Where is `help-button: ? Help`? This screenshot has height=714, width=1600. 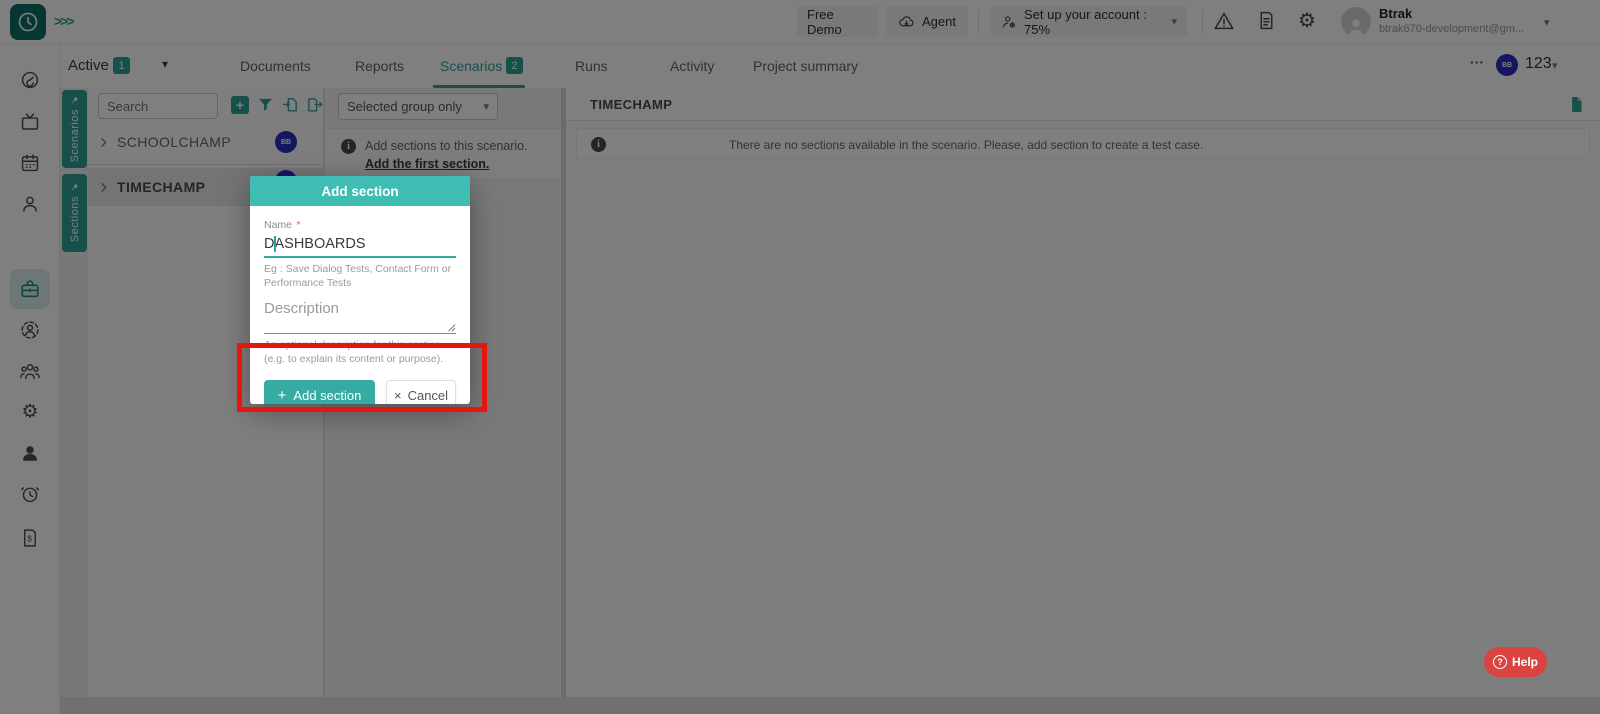
help-button: ? Help is located at coordinates (1515, 662).